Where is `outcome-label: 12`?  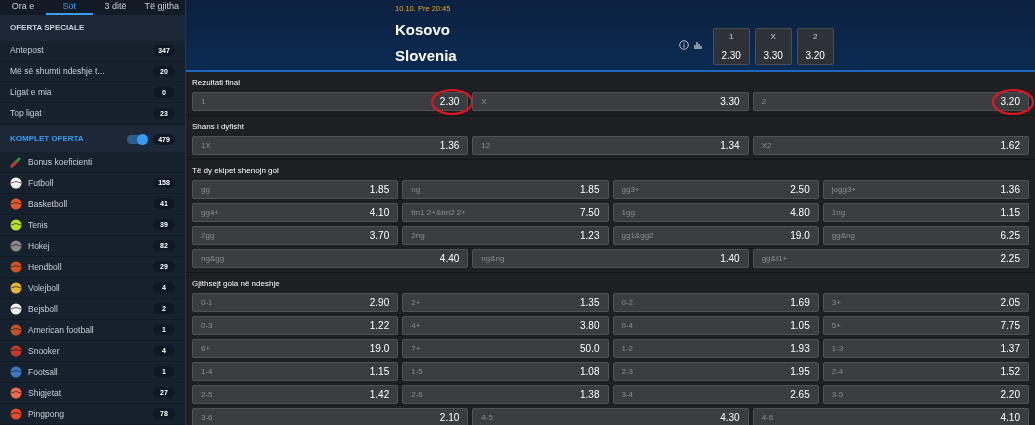
outcome-label: 12 is located at coordinates (486, 145).